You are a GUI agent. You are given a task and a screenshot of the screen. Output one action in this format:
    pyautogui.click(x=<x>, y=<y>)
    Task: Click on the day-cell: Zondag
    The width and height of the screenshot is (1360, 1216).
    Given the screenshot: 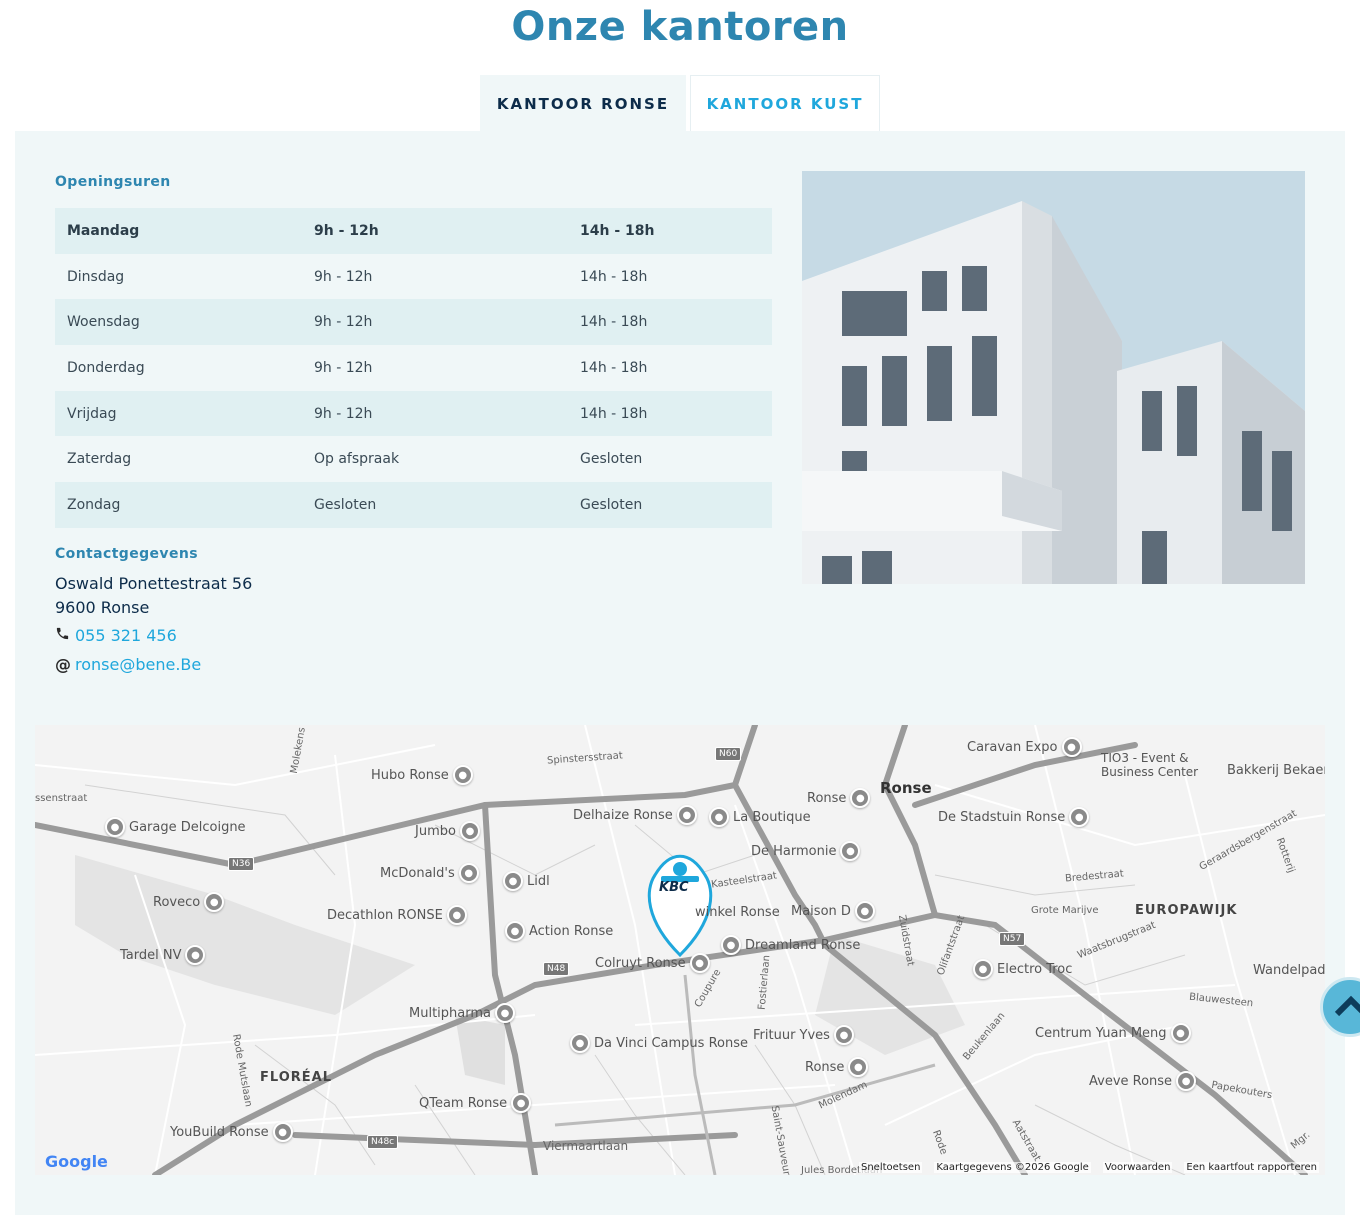 What is the action you would take?
    pyautogui.click(x=94, y=504)
    